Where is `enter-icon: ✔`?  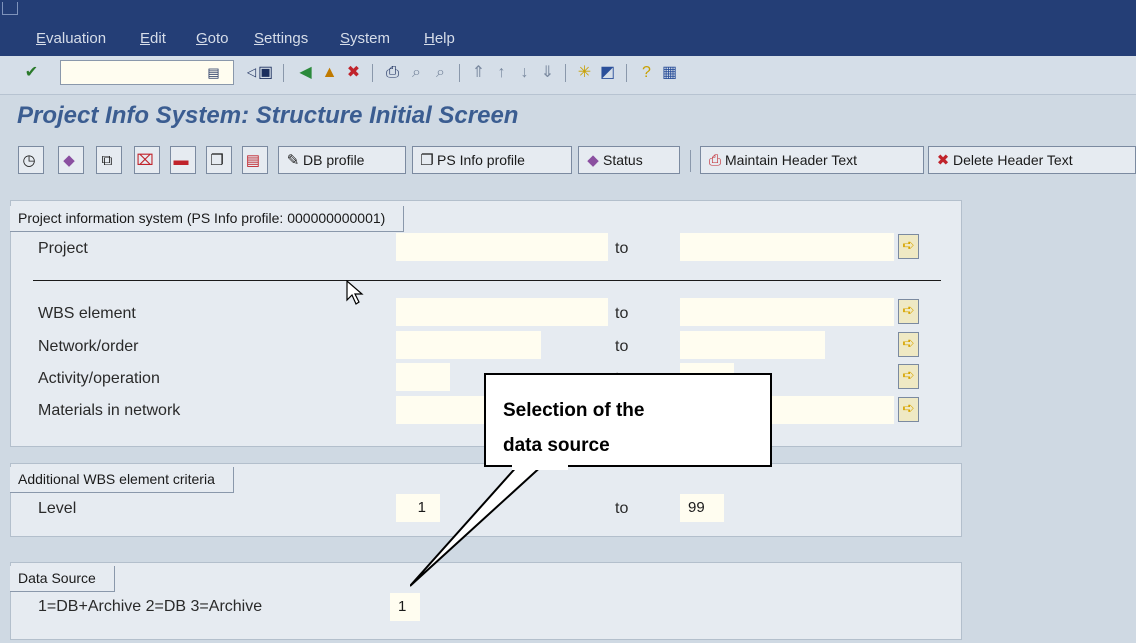
enter-icon: ✔ is located at coordinates (31, 72).